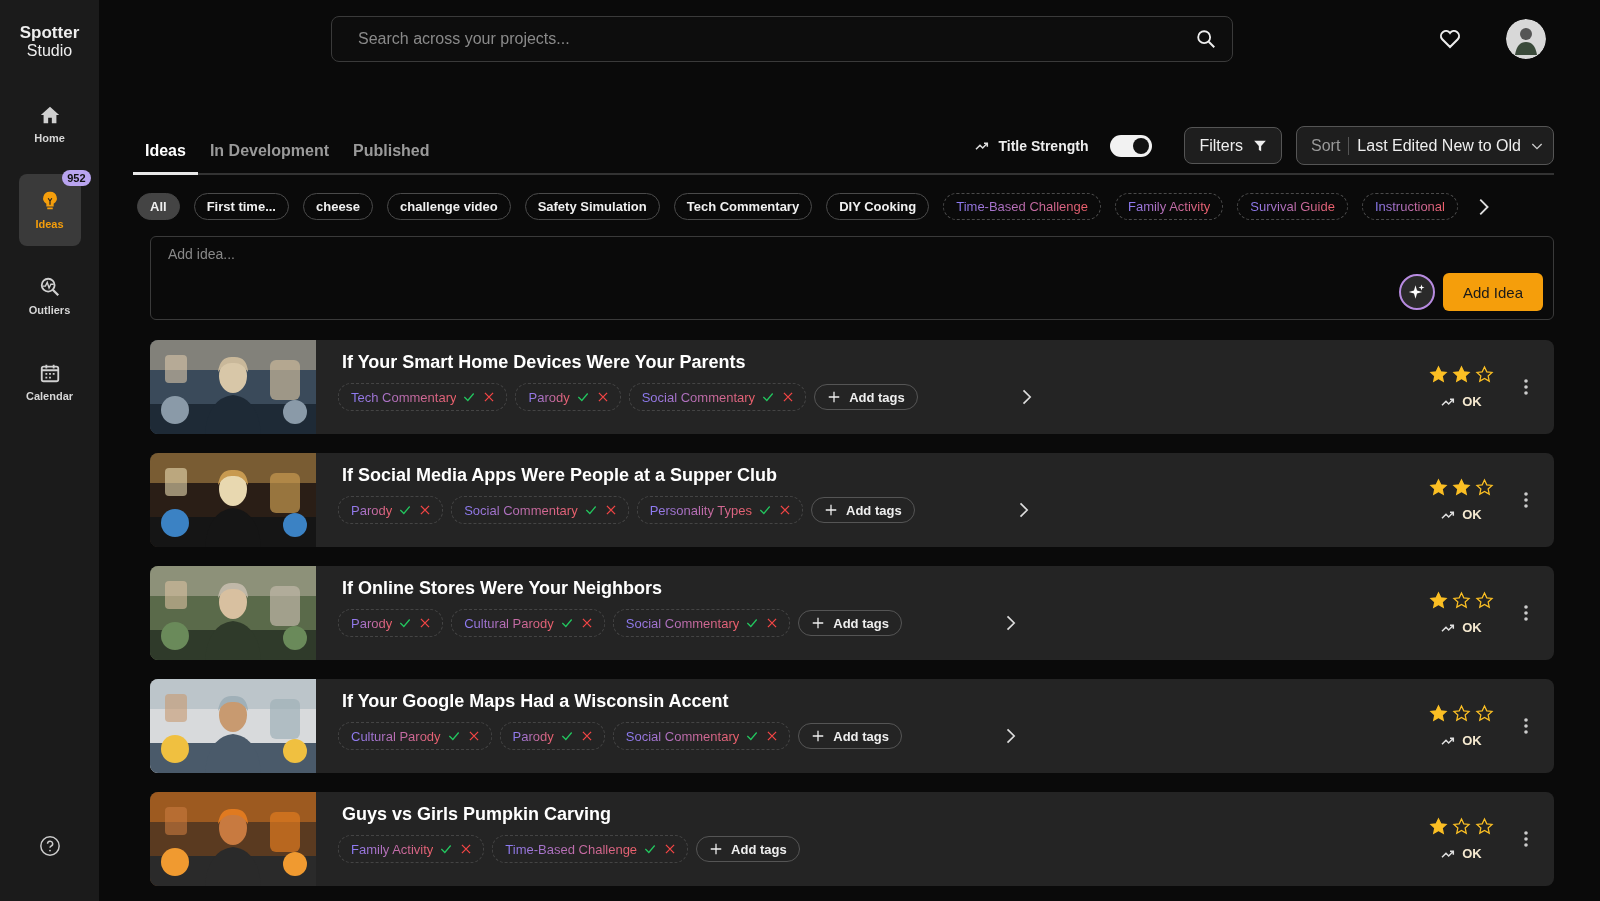  What do you see at coordinates (76, 178) in the screenshot?
I see `count-badge: 952` at bounding box center [76, 178].